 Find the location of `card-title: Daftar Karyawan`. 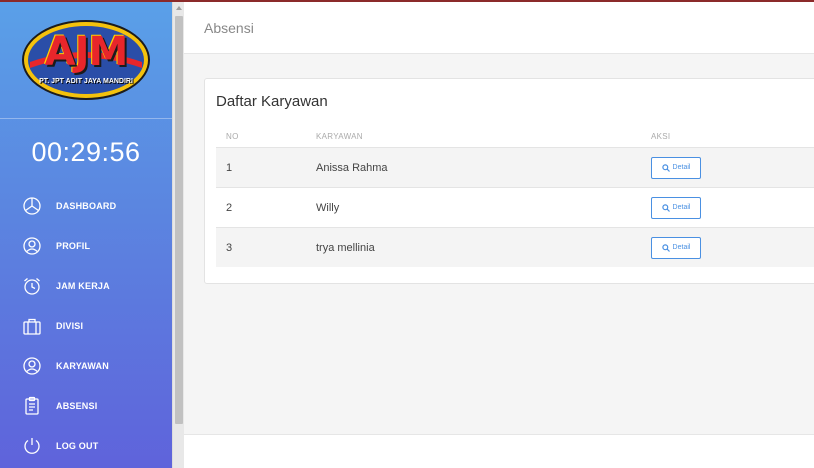

card-title: Daftar Karyawan is located at coordinates (272, 101).